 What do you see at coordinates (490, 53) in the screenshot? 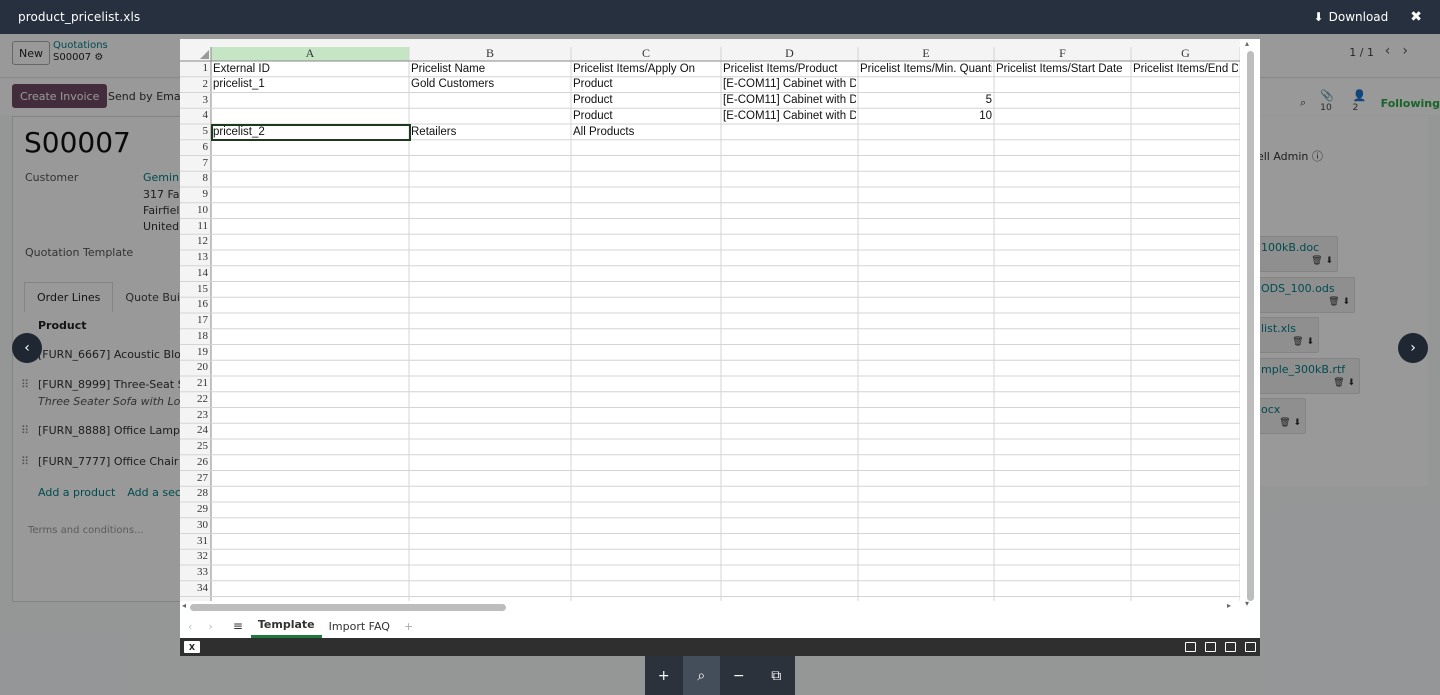
I see `column-header-b: B` at bounding box center [490, 53].